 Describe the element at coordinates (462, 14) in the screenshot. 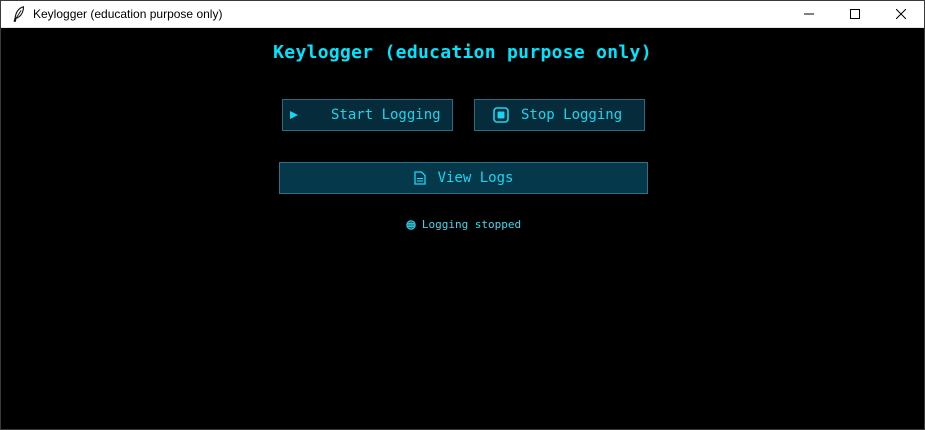

I see `title-bar: Keylogger (education purpose only)` at that location.